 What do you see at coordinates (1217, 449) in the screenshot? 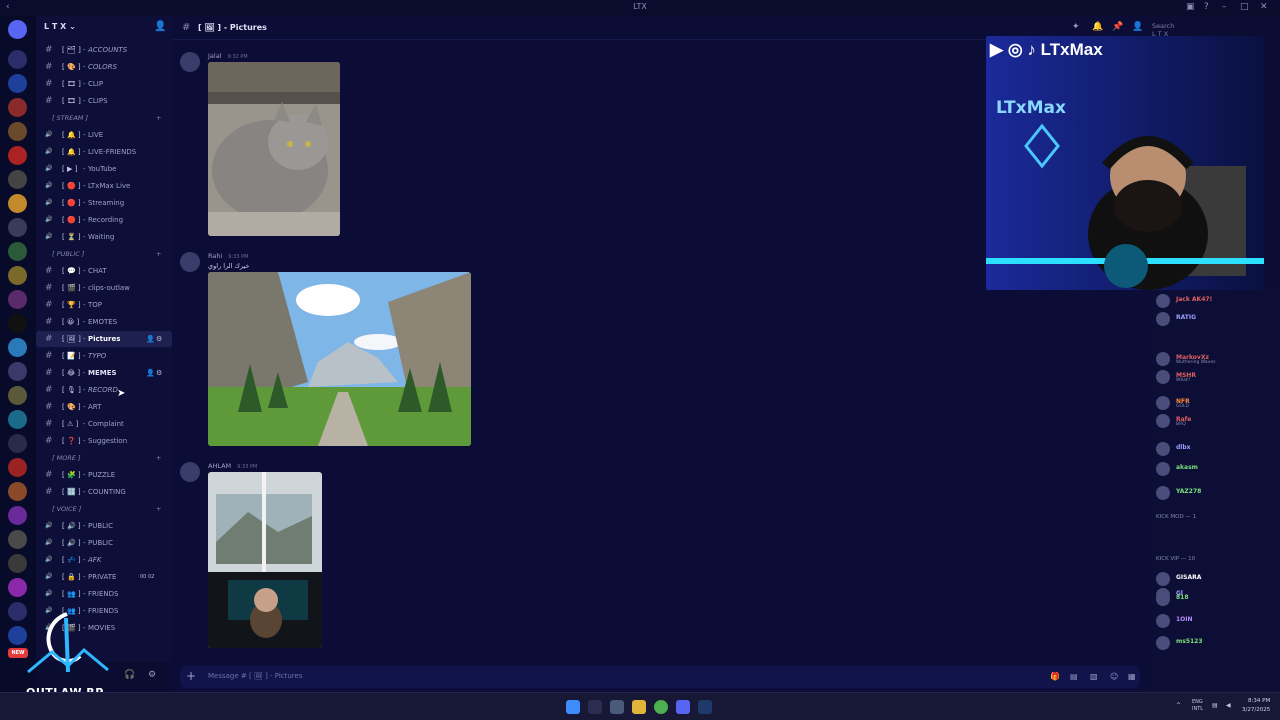
I see `member-item: dlbx` at bounding box center [1217, 449].